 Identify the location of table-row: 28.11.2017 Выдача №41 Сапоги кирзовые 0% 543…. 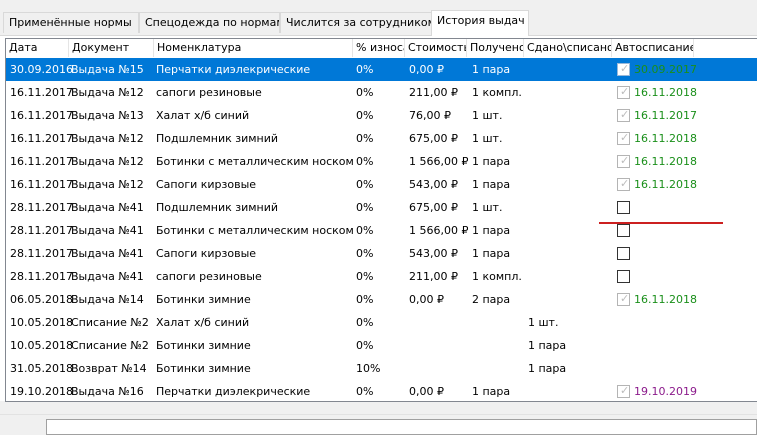
(381, 253).